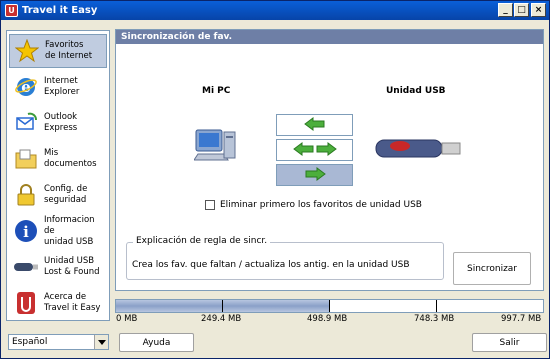  What do you see at coordinates (419, 148) in the screenshot?
I see `usb-stick-icon` at bounding box center [419, 148].